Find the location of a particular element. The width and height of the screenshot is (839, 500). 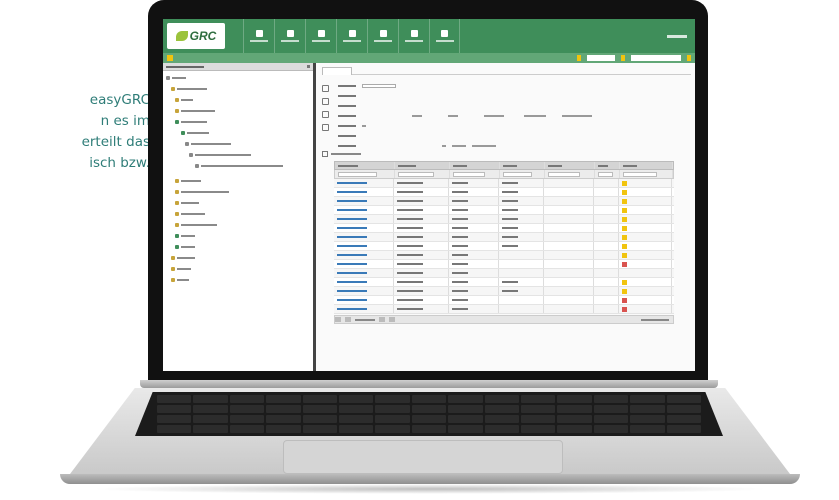

toolbar-search-input is located at coordinates (656, 58).